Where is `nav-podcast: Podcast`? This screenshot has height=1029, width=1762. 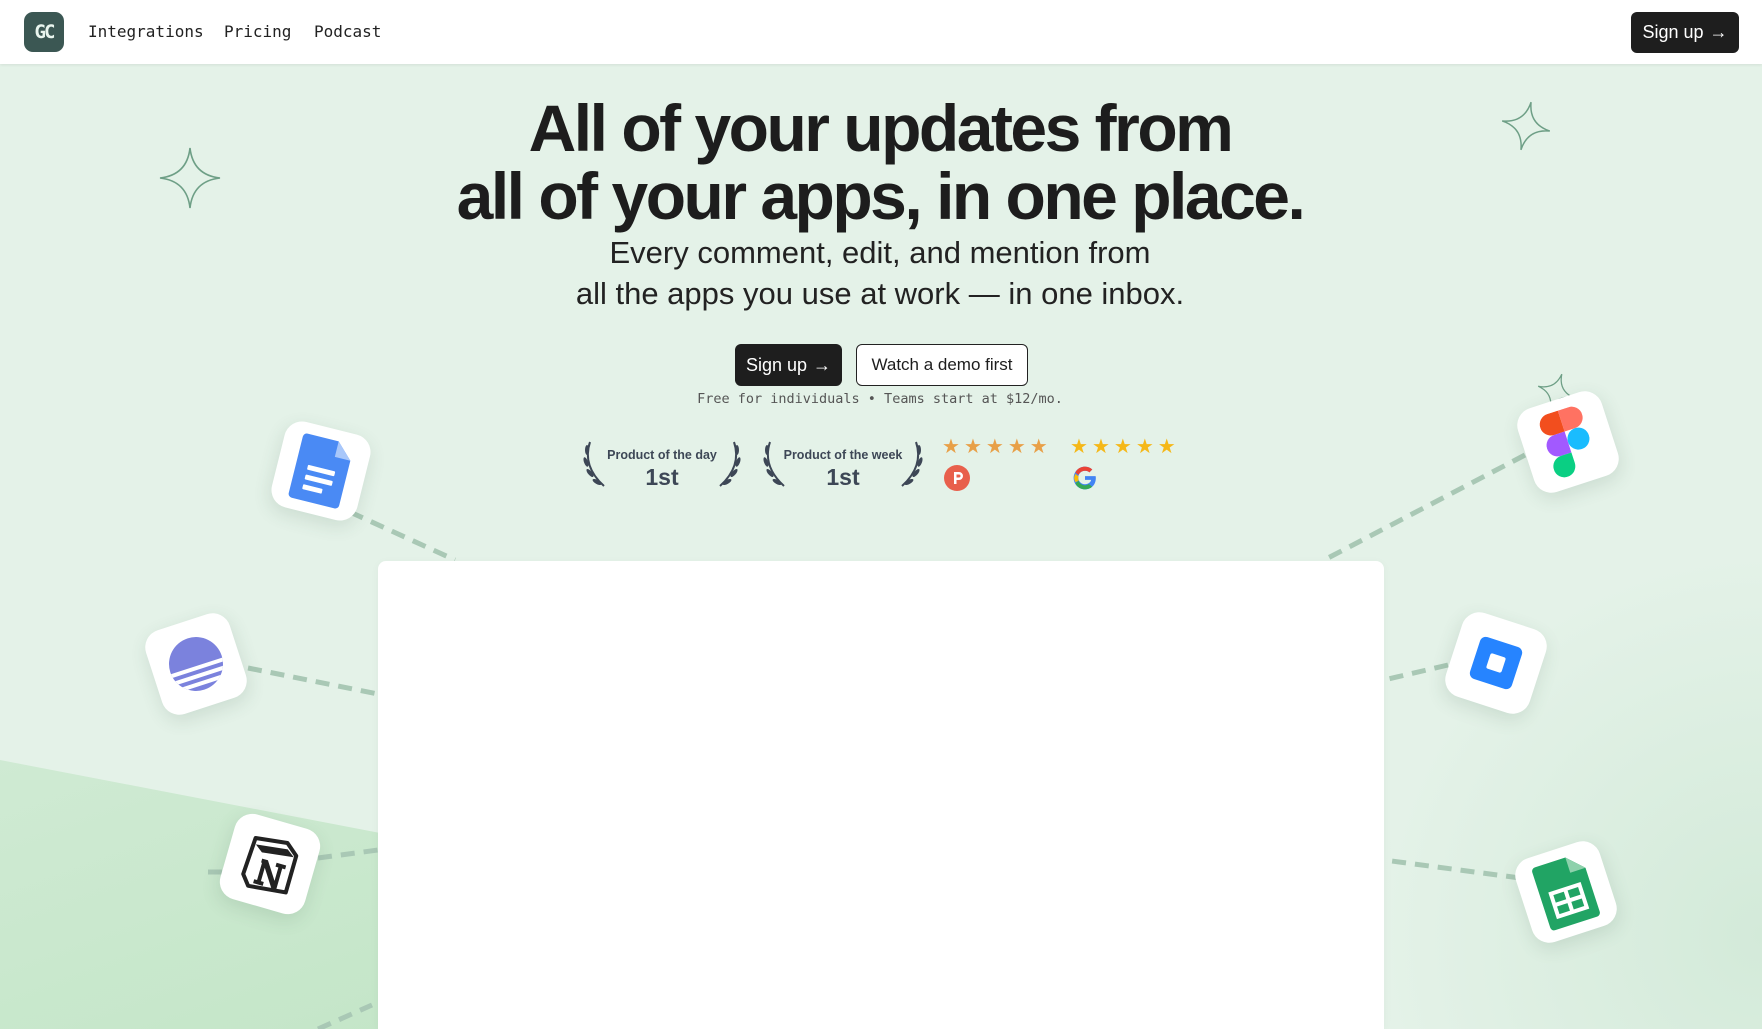 nav-podcast: Podcast is located at coordinates (347, 31).